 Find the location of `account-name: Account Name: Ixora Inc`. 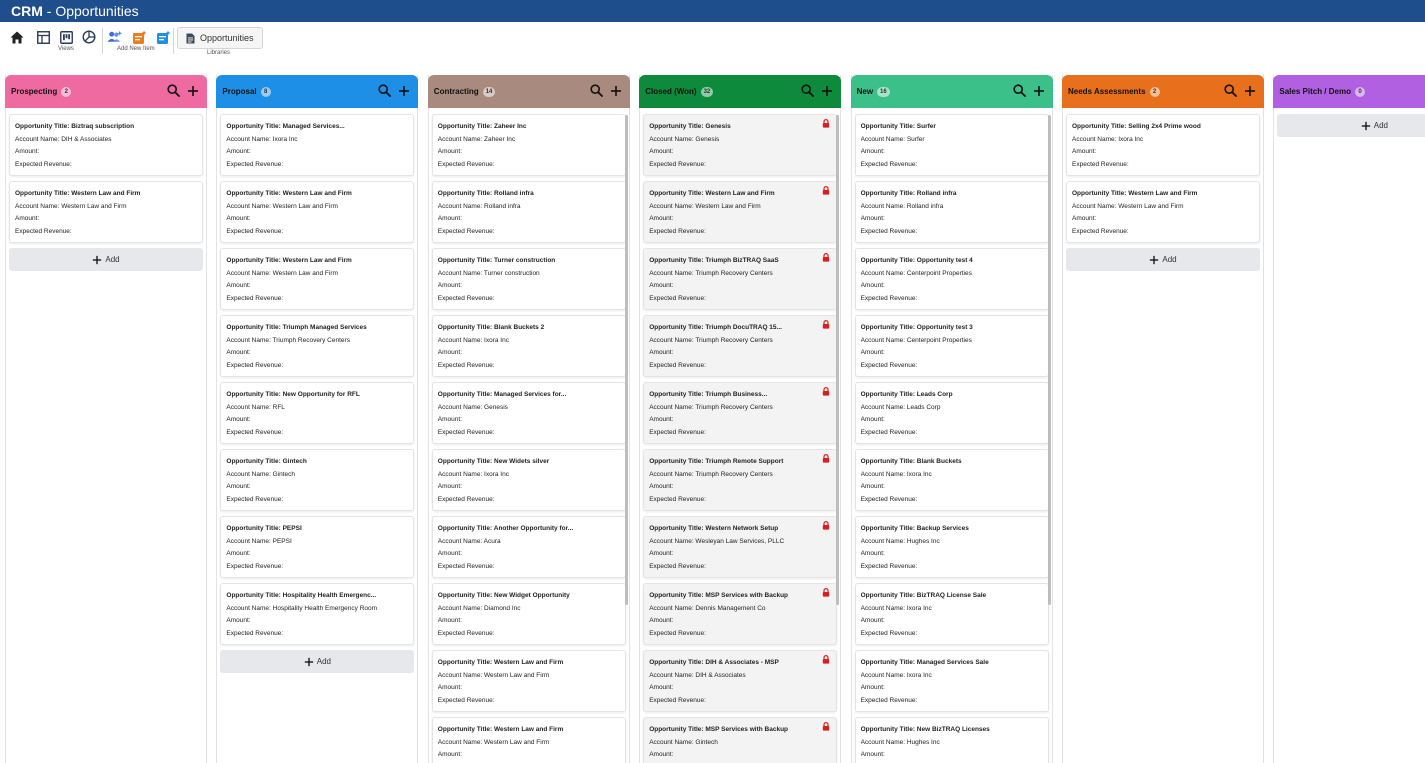

account-name: Account Name: Ixora Inc is located at coordinates (262, 139).